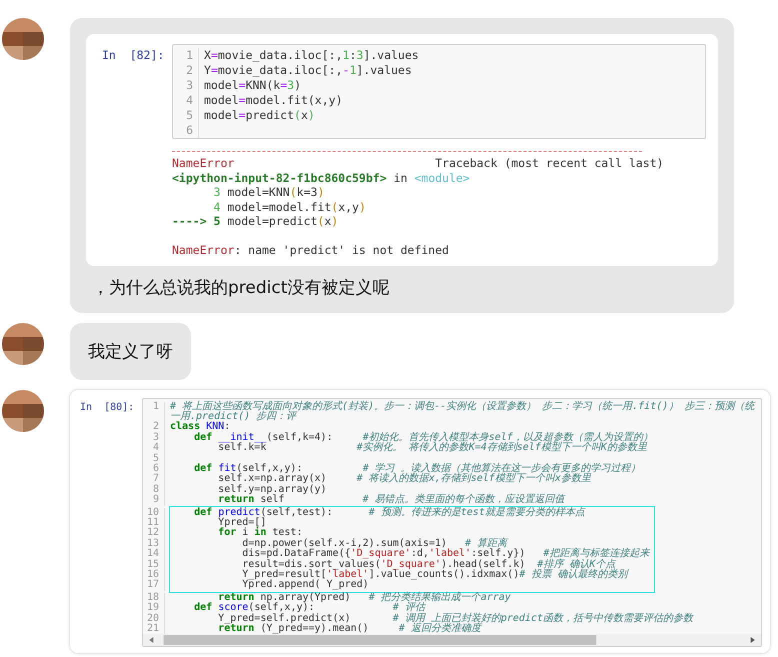 This screenshot has height=657, width=778. What do you see at coordinates (154, 608) in the screenshot?
I see `line-number: 19` at bounding box center [154, 608].